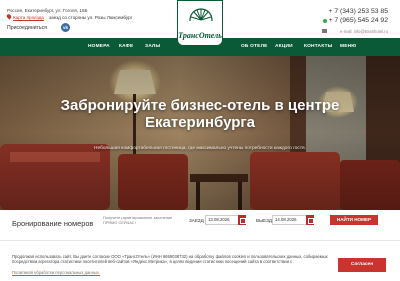 This screenshot has width=400, height=281. What do you see at coordinates (264, 220) in the screenshot?
I see `checkout-label: ВЫЕЗД` at bounding box center [264, 220].